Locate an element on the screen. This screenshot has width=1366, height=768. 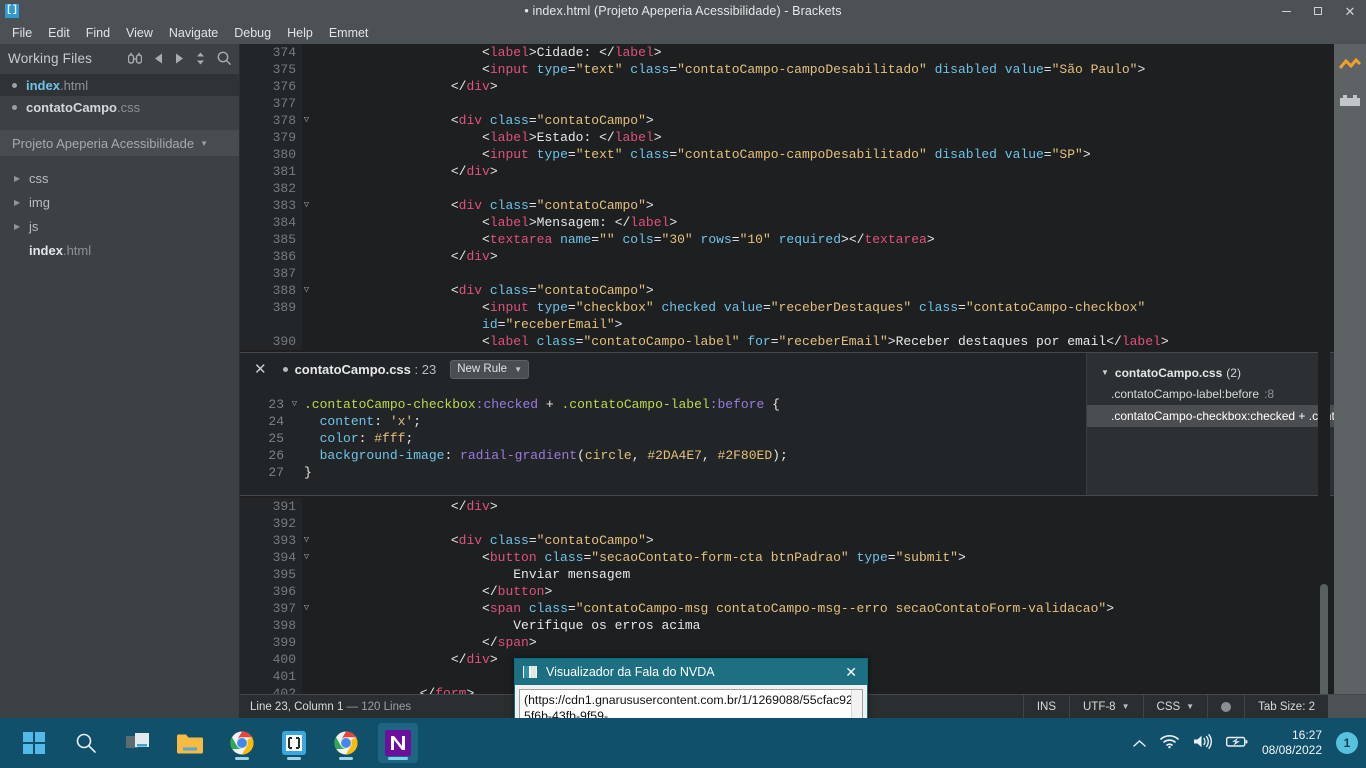
clock-time: 16:27 is located at coordinates (1306, 735).